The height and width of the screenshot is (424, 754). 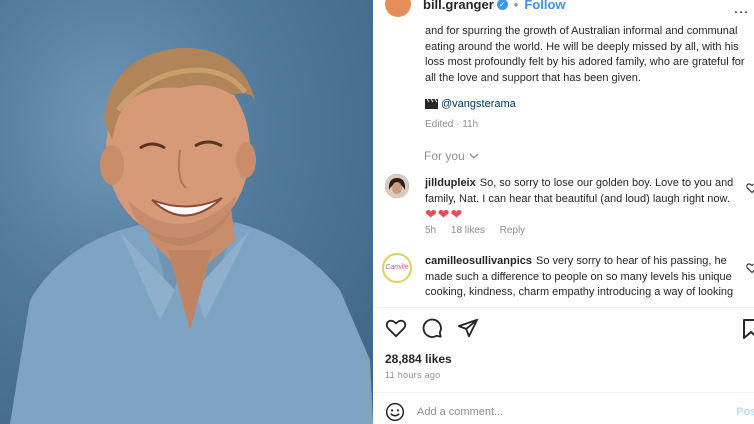 I want to click on author-username: bill.granger, so click(x=458, y=6).